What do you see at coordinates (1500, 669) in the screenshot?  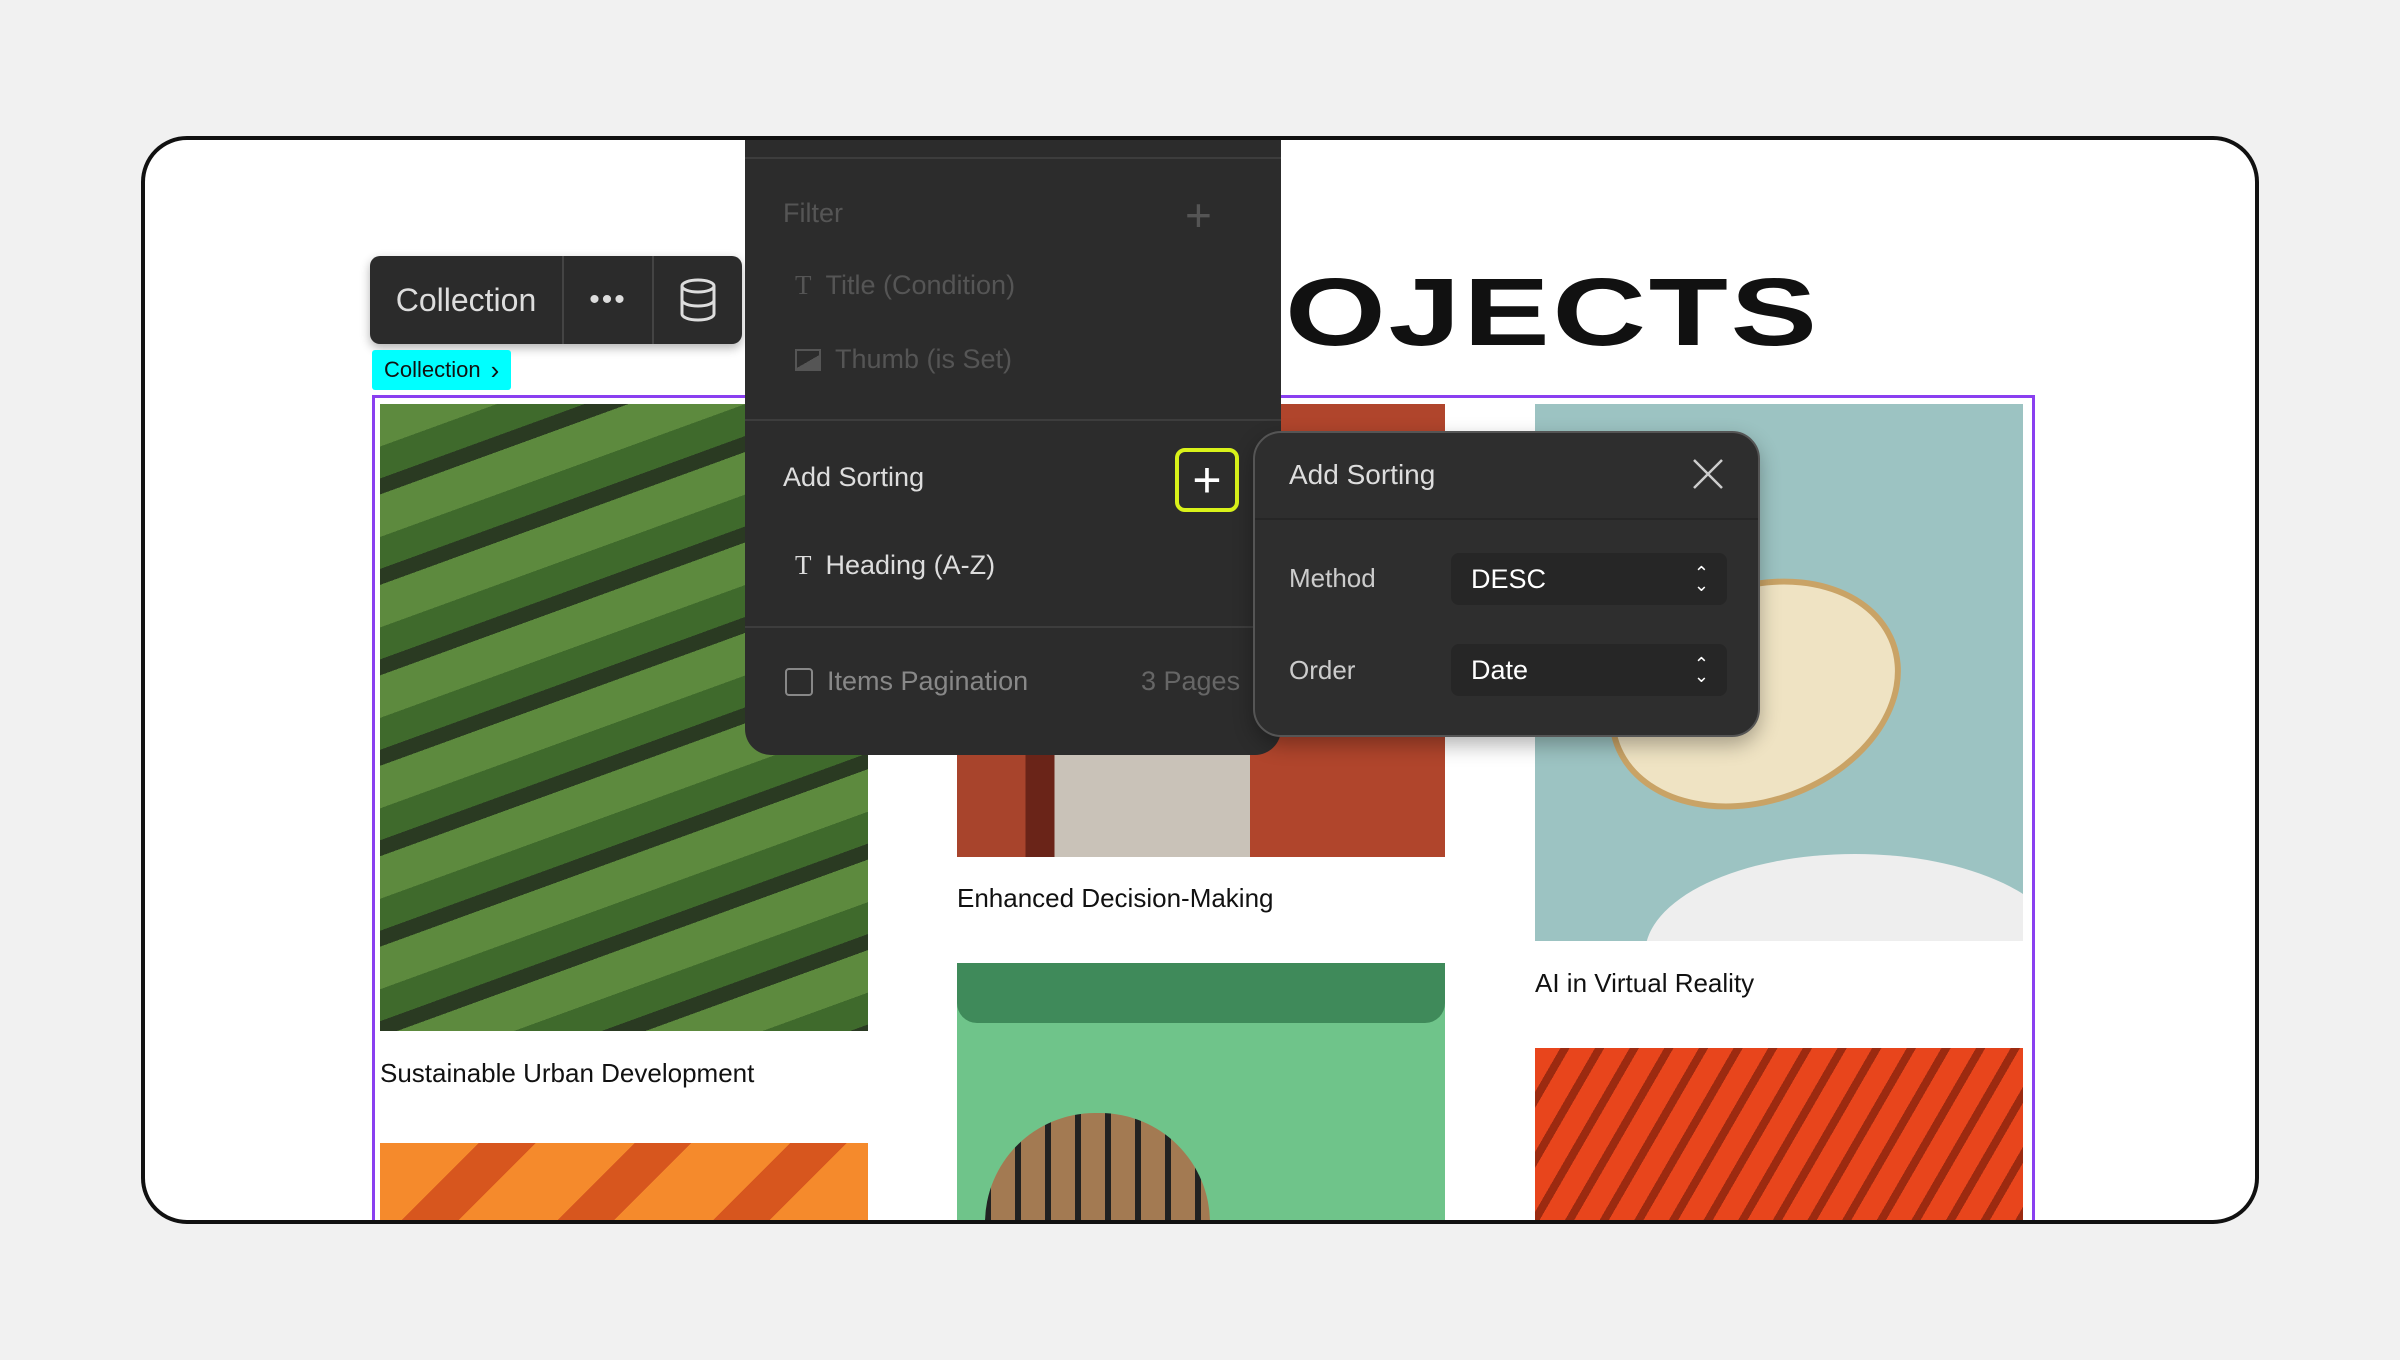 I see `order-value: Date` at bounding box center [1500, 669].